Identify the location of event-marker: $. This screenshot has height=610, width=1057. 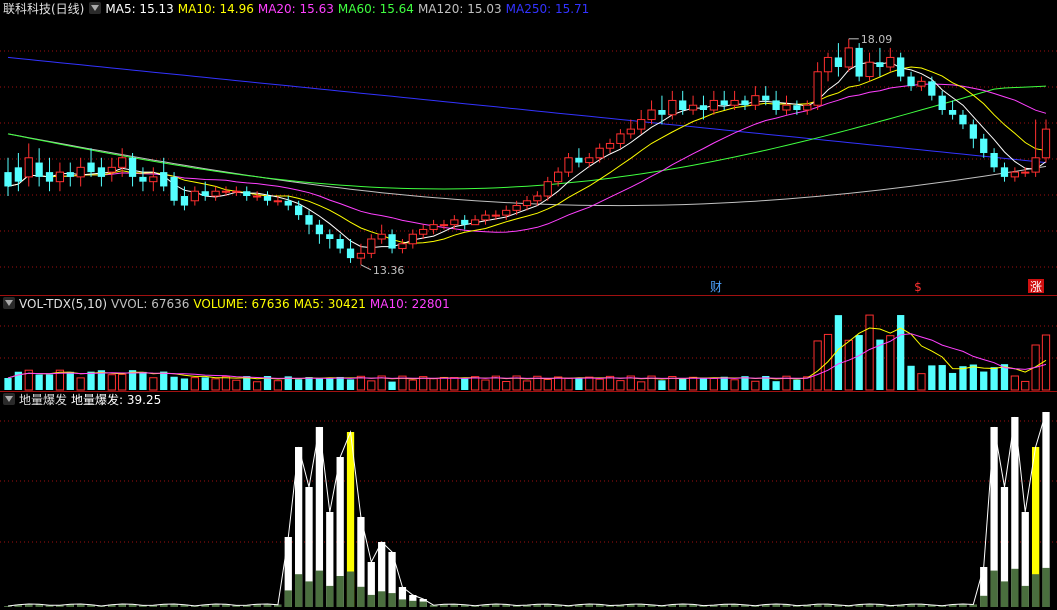
(918, 287).